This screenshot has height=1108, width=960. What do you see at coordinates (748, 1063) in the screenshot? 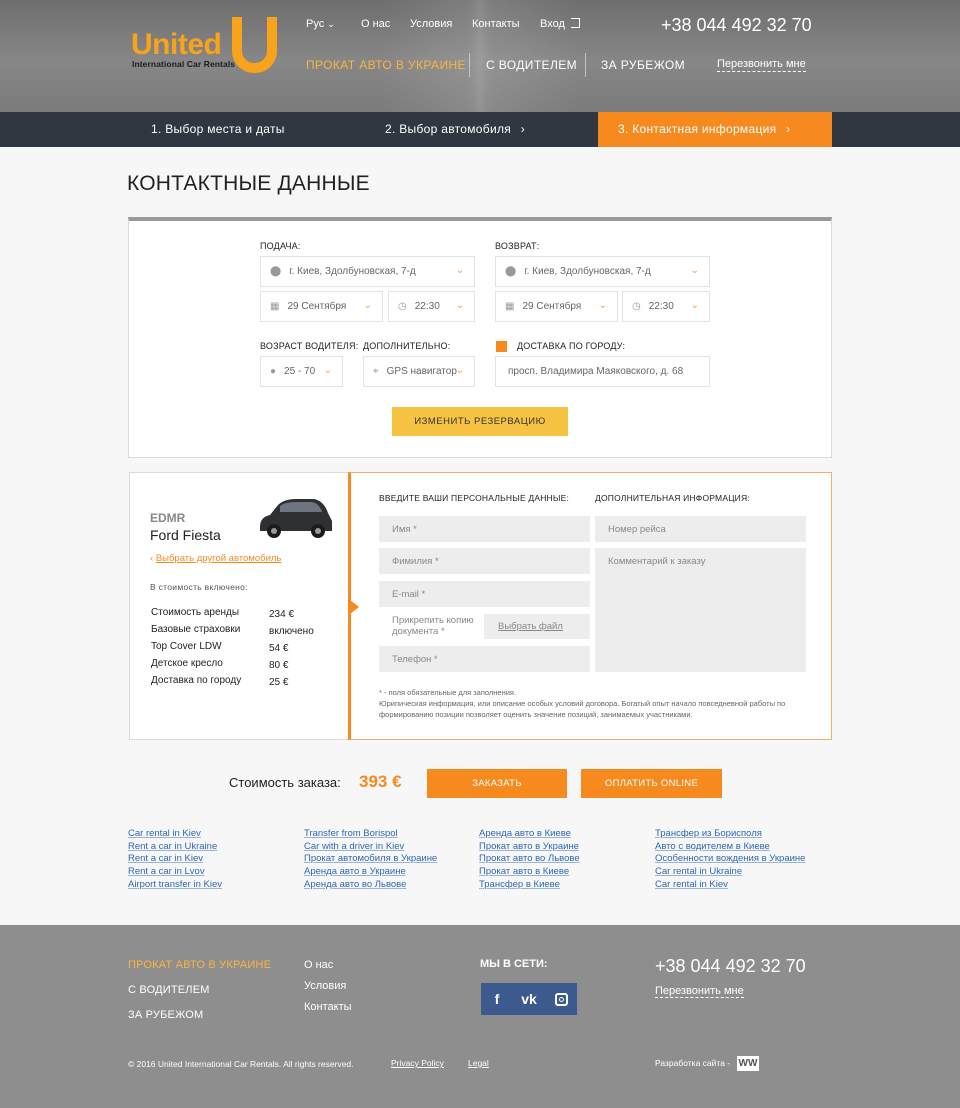
I see `developer-logo-icon: WW` at bounding box center [748, 1063].